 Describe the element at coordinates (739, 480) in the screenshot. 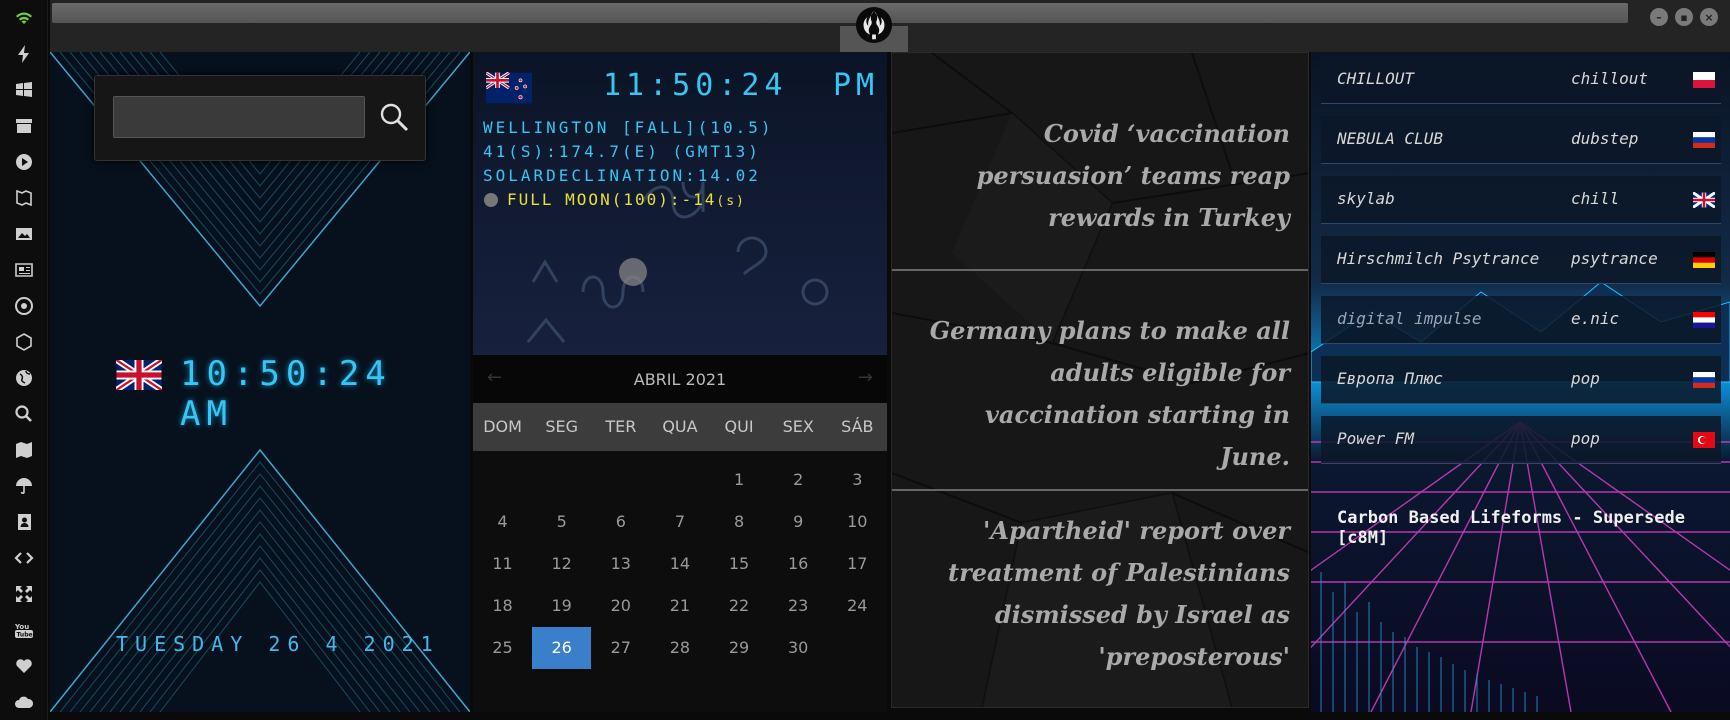

I see `calendar-day: 1` at that location.